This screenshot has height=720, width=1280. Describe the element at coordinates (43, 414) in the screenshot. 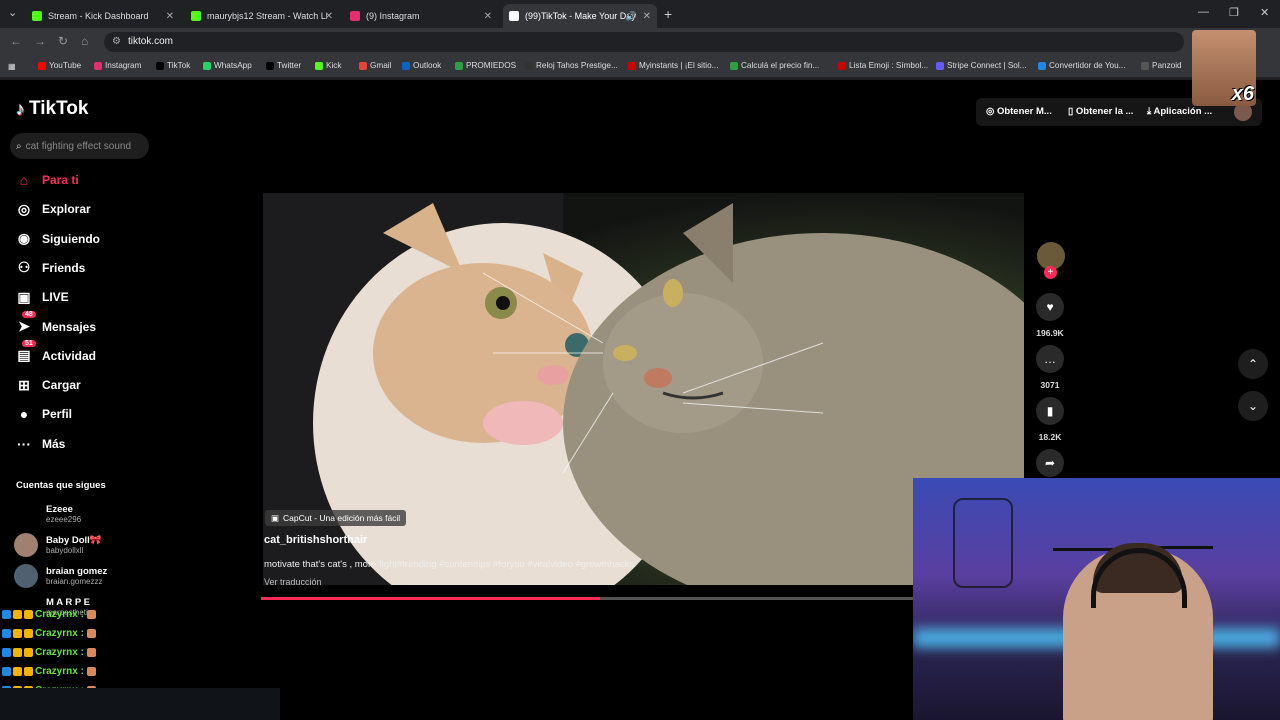

I see `nav-item-perfil: ● Perfil` at that location.